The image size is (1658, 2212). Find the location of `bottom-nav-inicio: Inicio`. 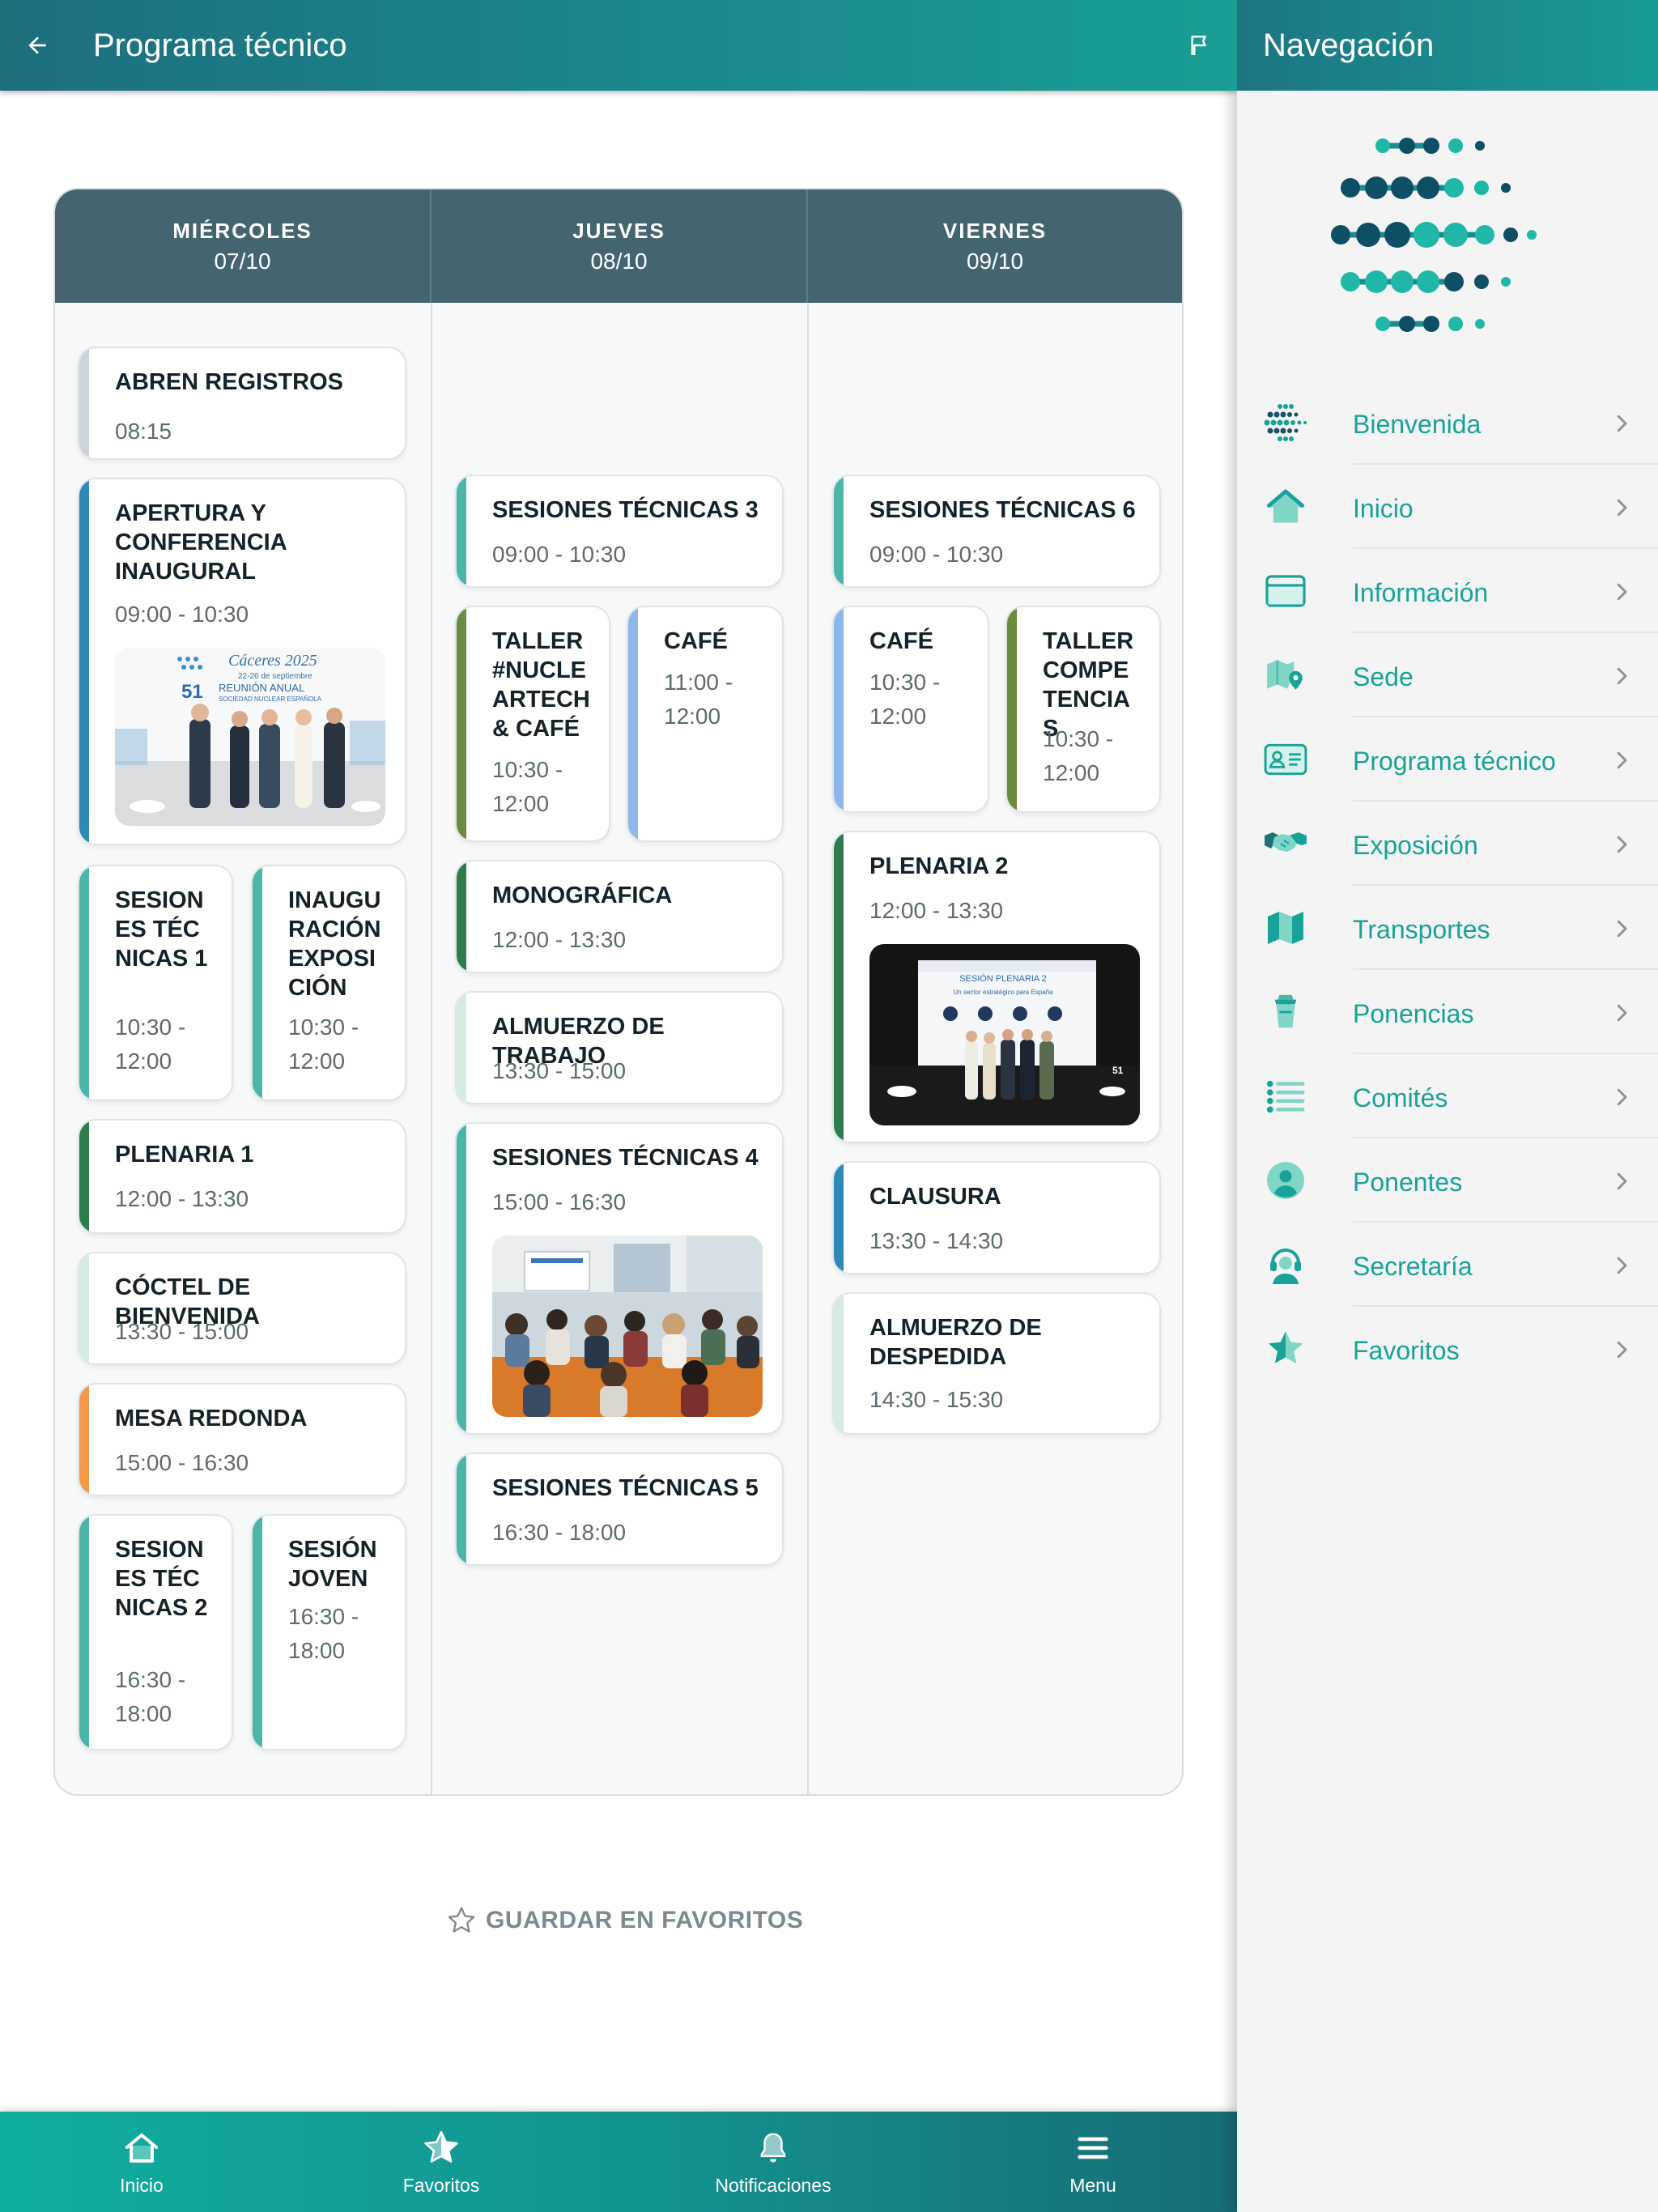

bottom-nav-inicio: Inicio is located at coordinates (141, 2162).